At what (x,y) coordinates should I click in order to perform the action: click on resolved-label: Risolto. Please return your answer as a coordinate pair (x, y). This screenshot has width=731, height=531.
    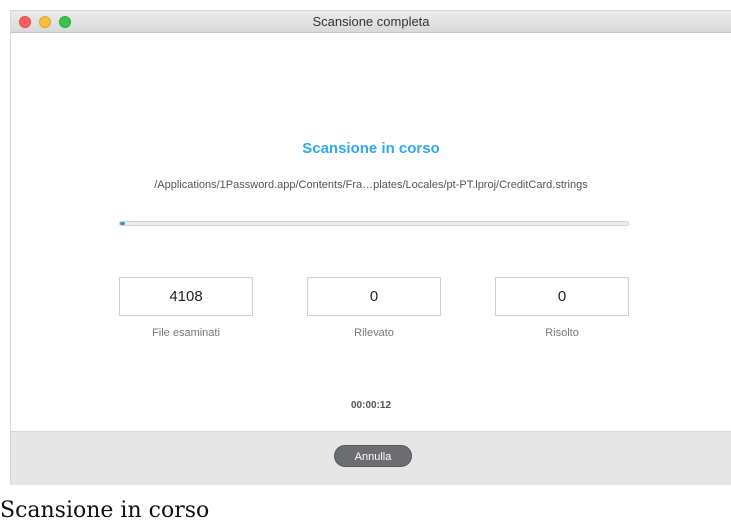
    Looking at the image, I should click on (562, 333).